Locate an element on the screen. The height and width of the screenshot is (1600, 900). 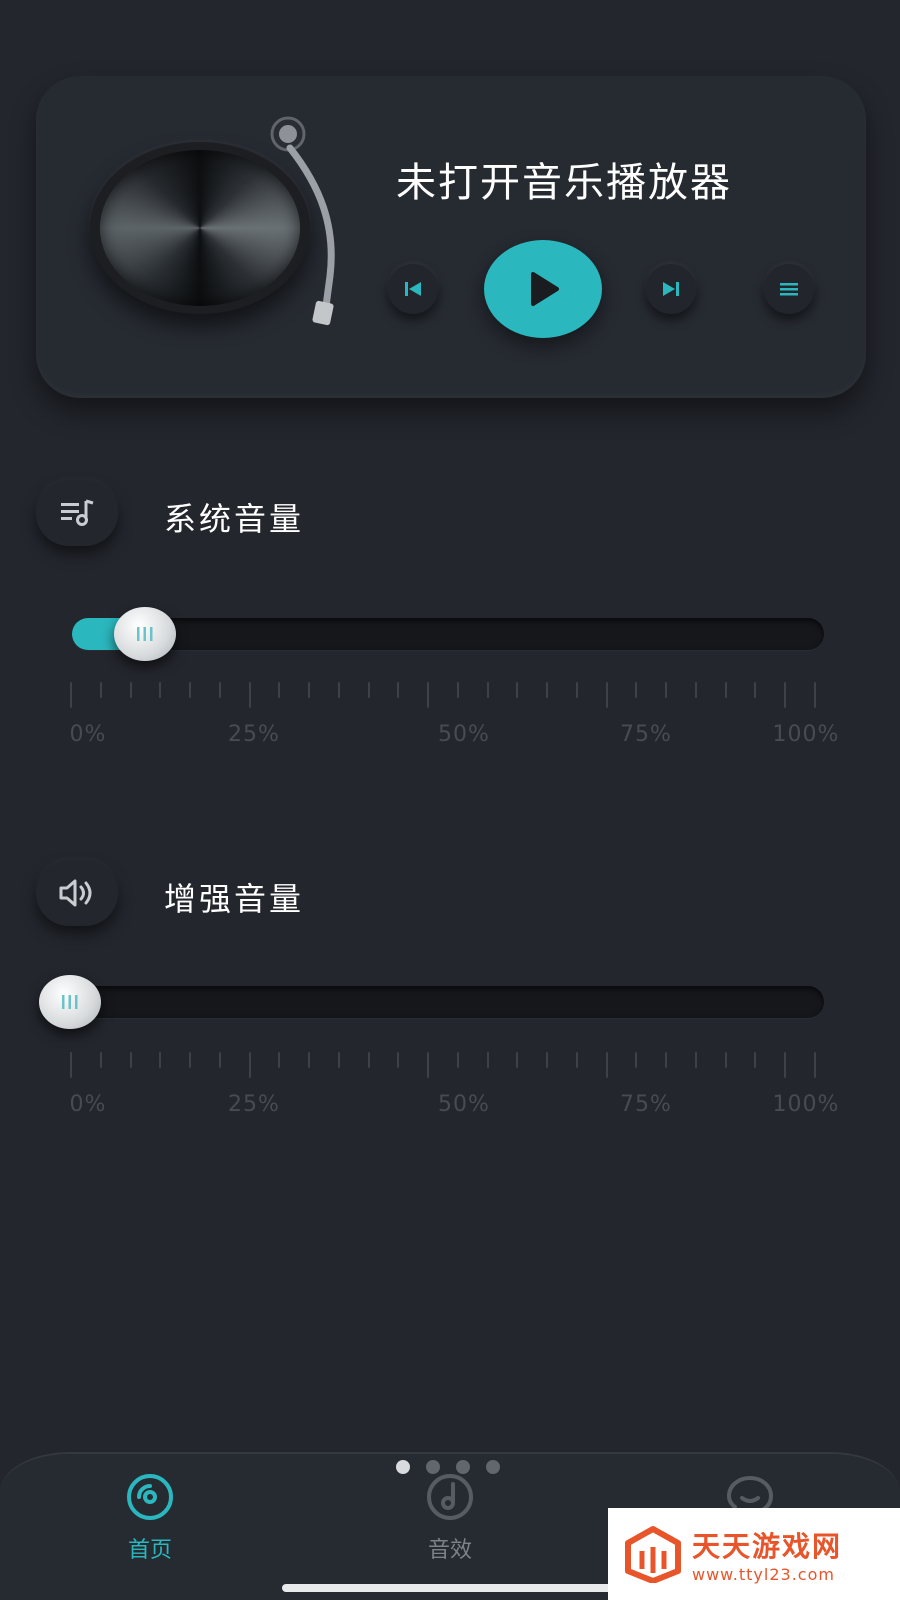
boost-volume-knob is located at coordinates (70, 1002).